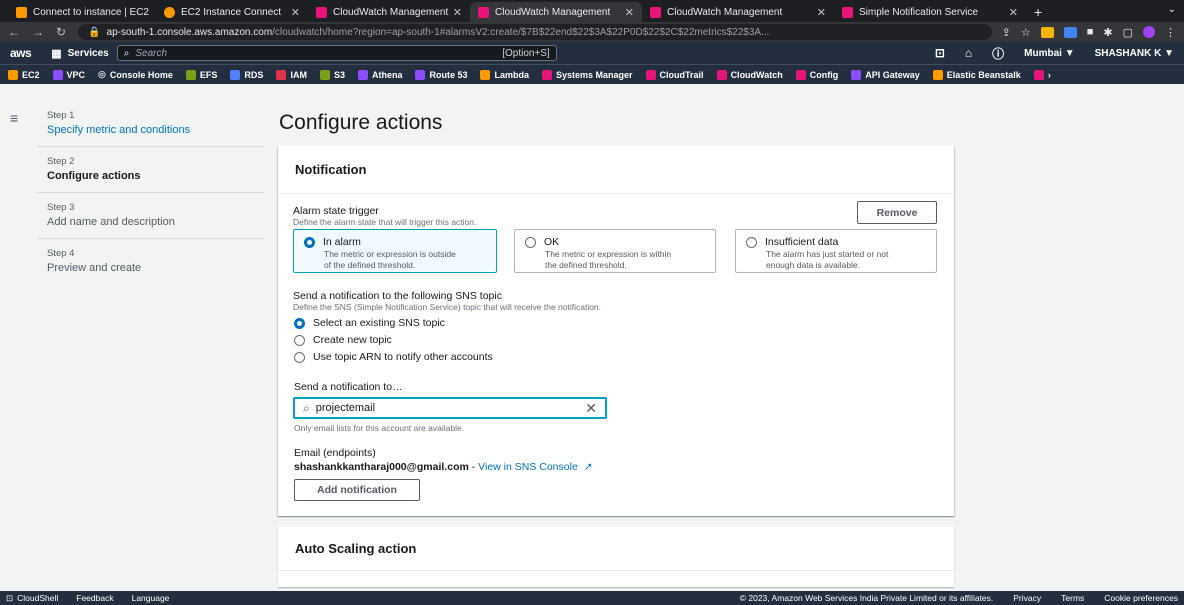 Image resolution: width=1184 pixels, height=605 pixels. Describe the element at coordinates (816, 74) in the screenshot. I see `favorite-config: Config` at that location.